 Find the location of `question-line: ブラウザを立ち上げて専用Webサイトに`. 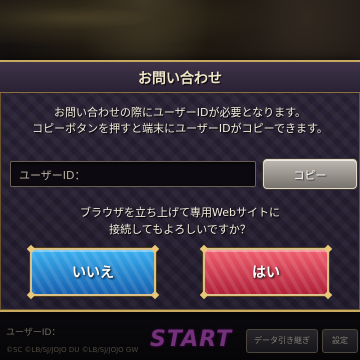

question-line: ブラウザを立ち上げて専用Webサイトに is located at coordinates (180, 212).